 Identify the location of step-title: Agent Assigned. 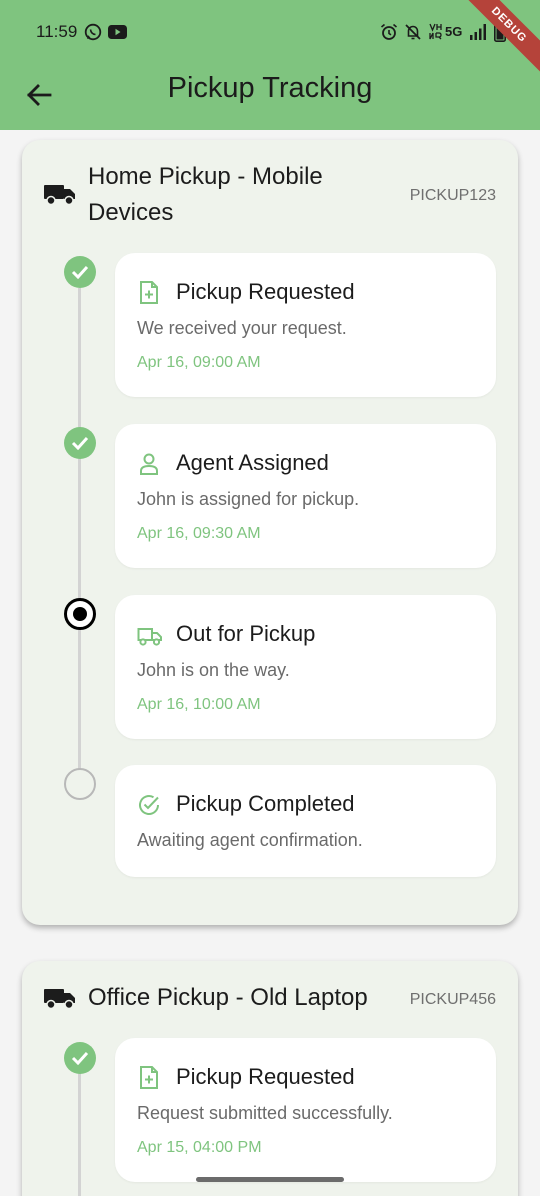
(252, 462).